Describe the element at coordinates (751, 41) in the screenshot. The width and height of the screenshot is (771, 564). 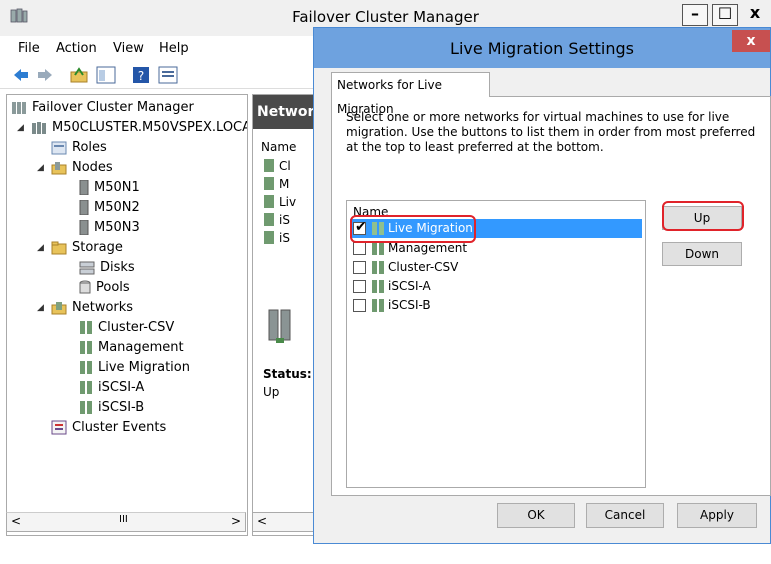
I see `dialog-close-button: x` at that location.